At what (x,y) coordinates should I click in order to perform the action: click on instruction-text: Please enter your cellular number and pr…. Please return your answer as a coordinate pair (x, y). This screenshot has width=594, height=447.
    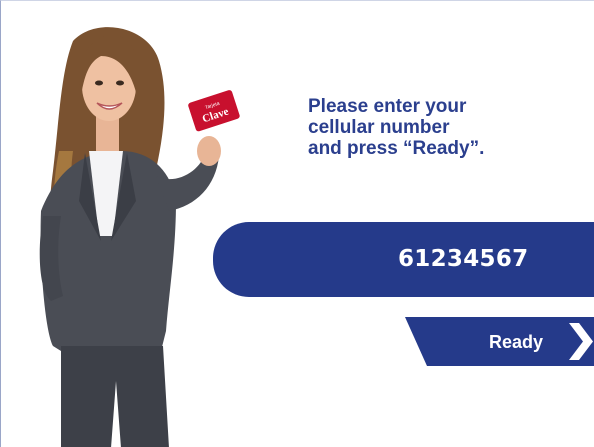
    Looking at the image, I should click on (438, 127).